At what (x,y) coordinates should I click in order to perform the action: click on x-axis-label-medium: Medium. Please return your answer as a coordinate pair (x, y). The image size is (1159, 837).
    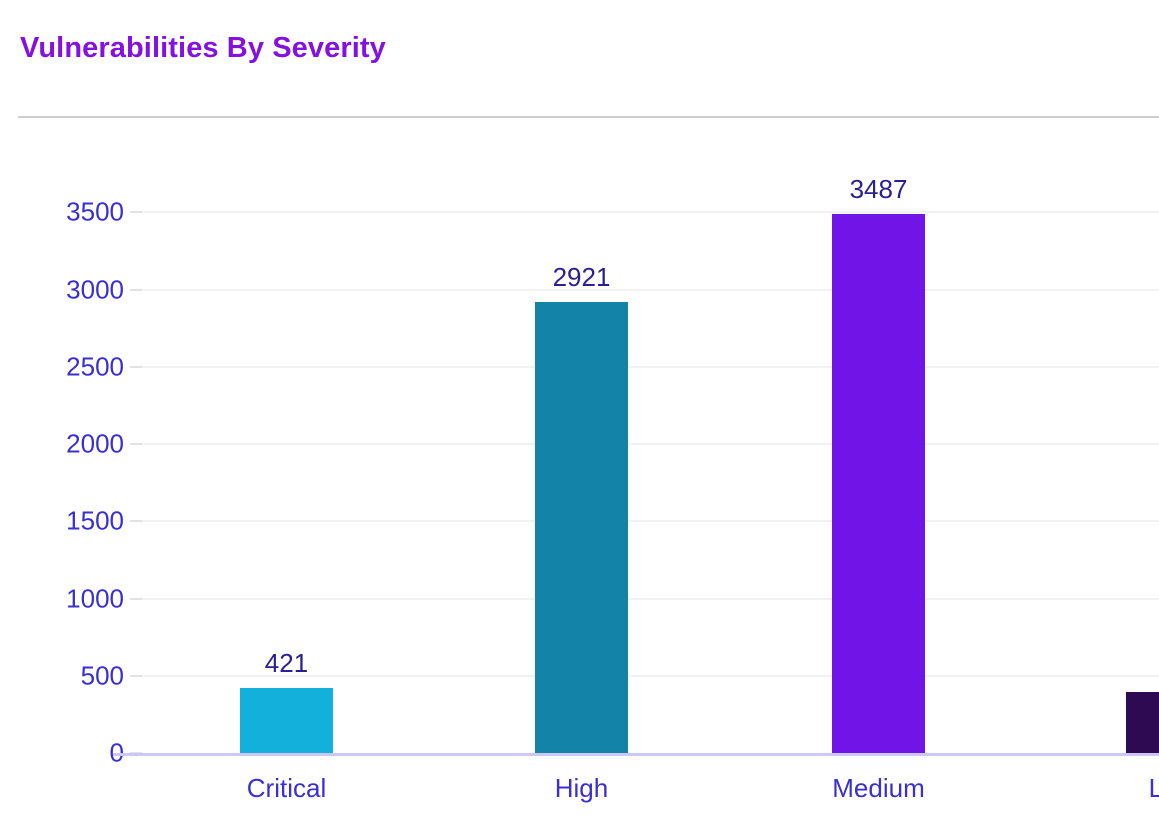
    Looking at the image, I should click on (878, 788).